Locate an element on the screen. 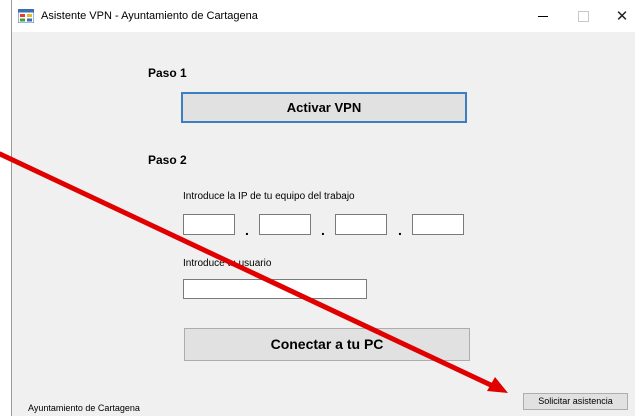 The height and width of the screenshot is (416, 635). minimize-button is located at coordinates (543, 16).